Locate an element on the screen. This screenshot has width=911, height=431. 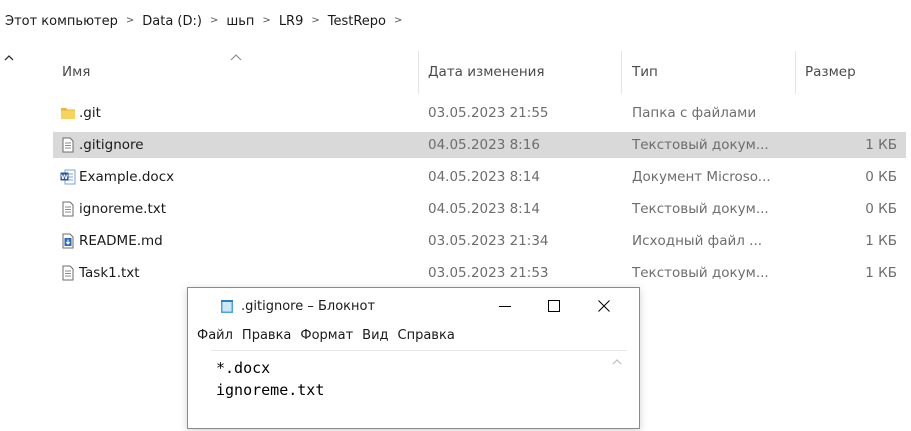
breadcrumb-item-folder: шьп is located at coordinates (240, 21).